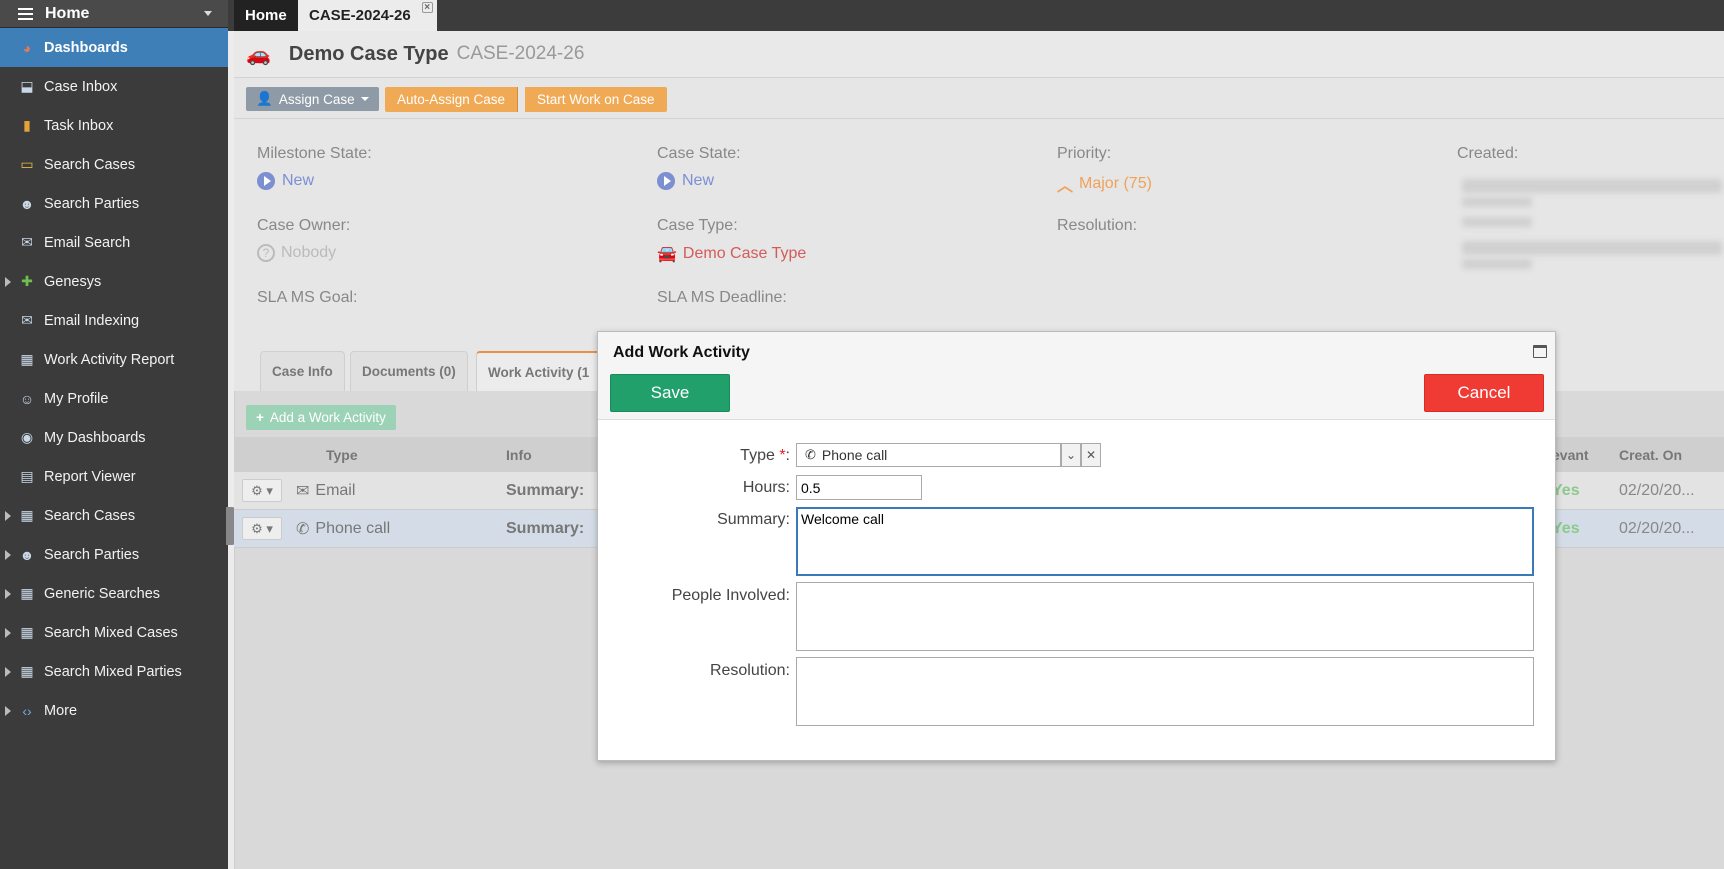 The image size is (1724, 869). I want to click on sidebar-item-label: Search Parties, so click(92, 203).